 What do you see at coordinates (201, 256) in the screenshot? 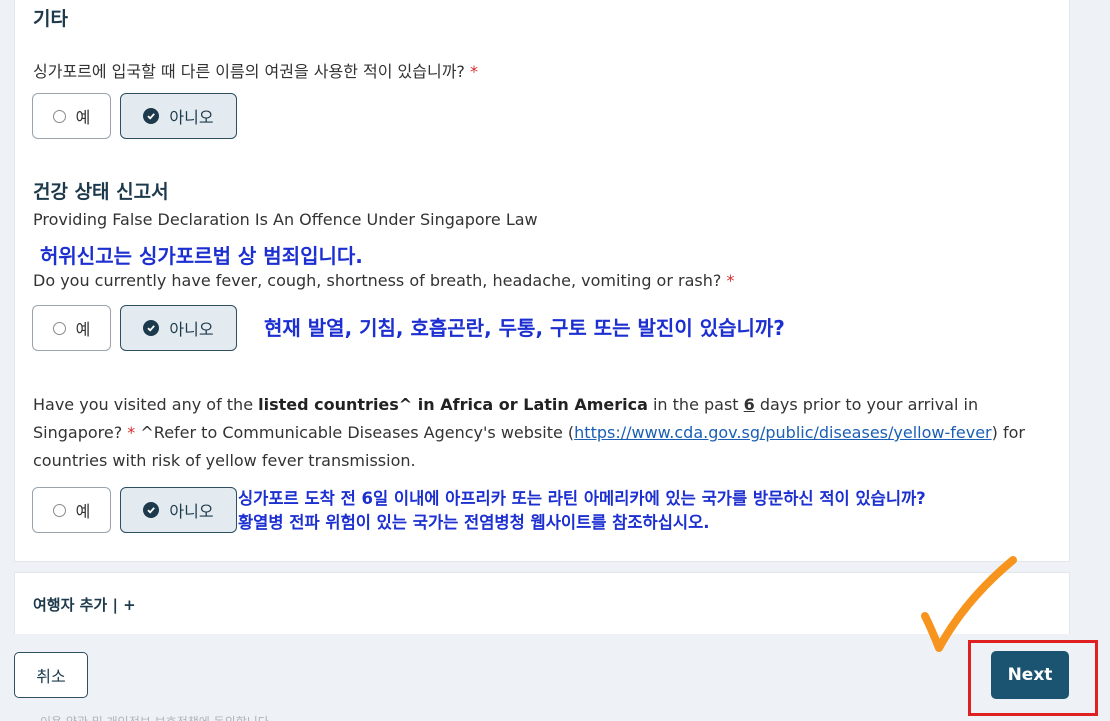
I see `warning-annotation: 허위신고는 싱가포르법 상 범죄입니다.` at bounding box center [201, 256].